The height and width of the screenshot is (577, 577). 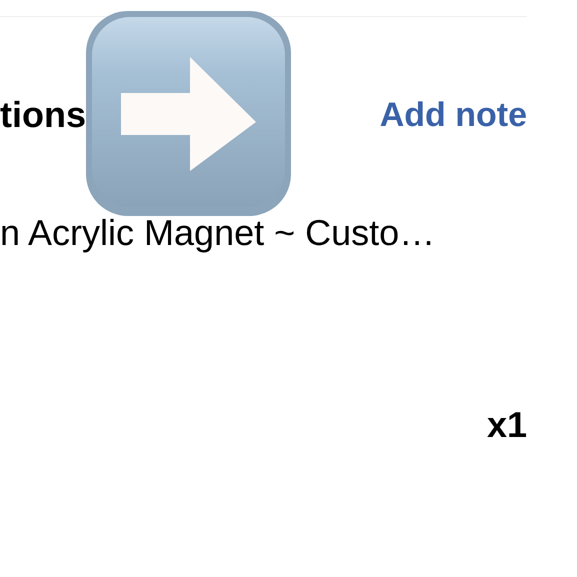 What do you see at coordinates (43, 115) in the screenshot?
I see `section-title: tions` at bounding box center [43, 115].